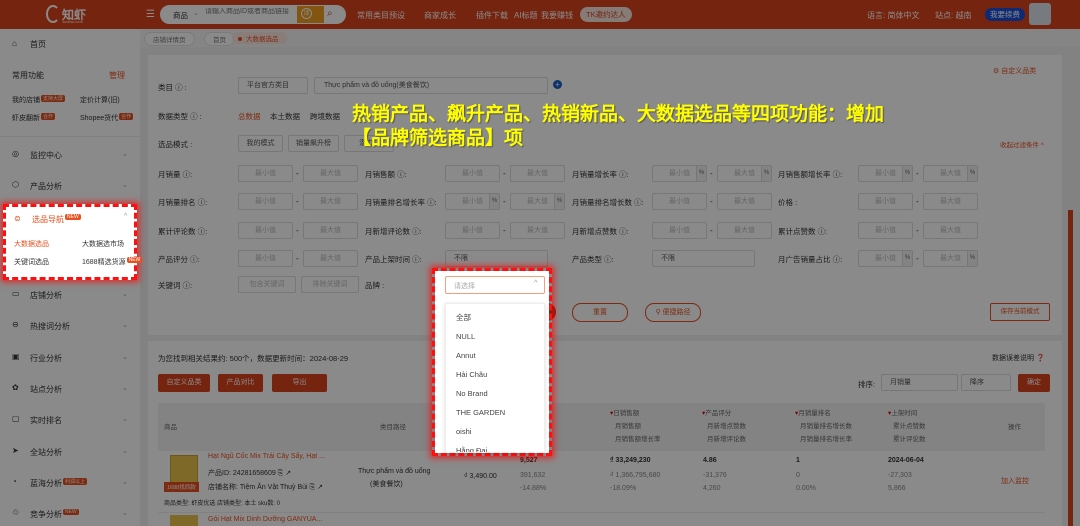 Image resolution: width=1080 pixels, height=526 pixels. Describe the element at coordinates (495, 355) in the screenshot. I see `brand-option: Annut` at that location.